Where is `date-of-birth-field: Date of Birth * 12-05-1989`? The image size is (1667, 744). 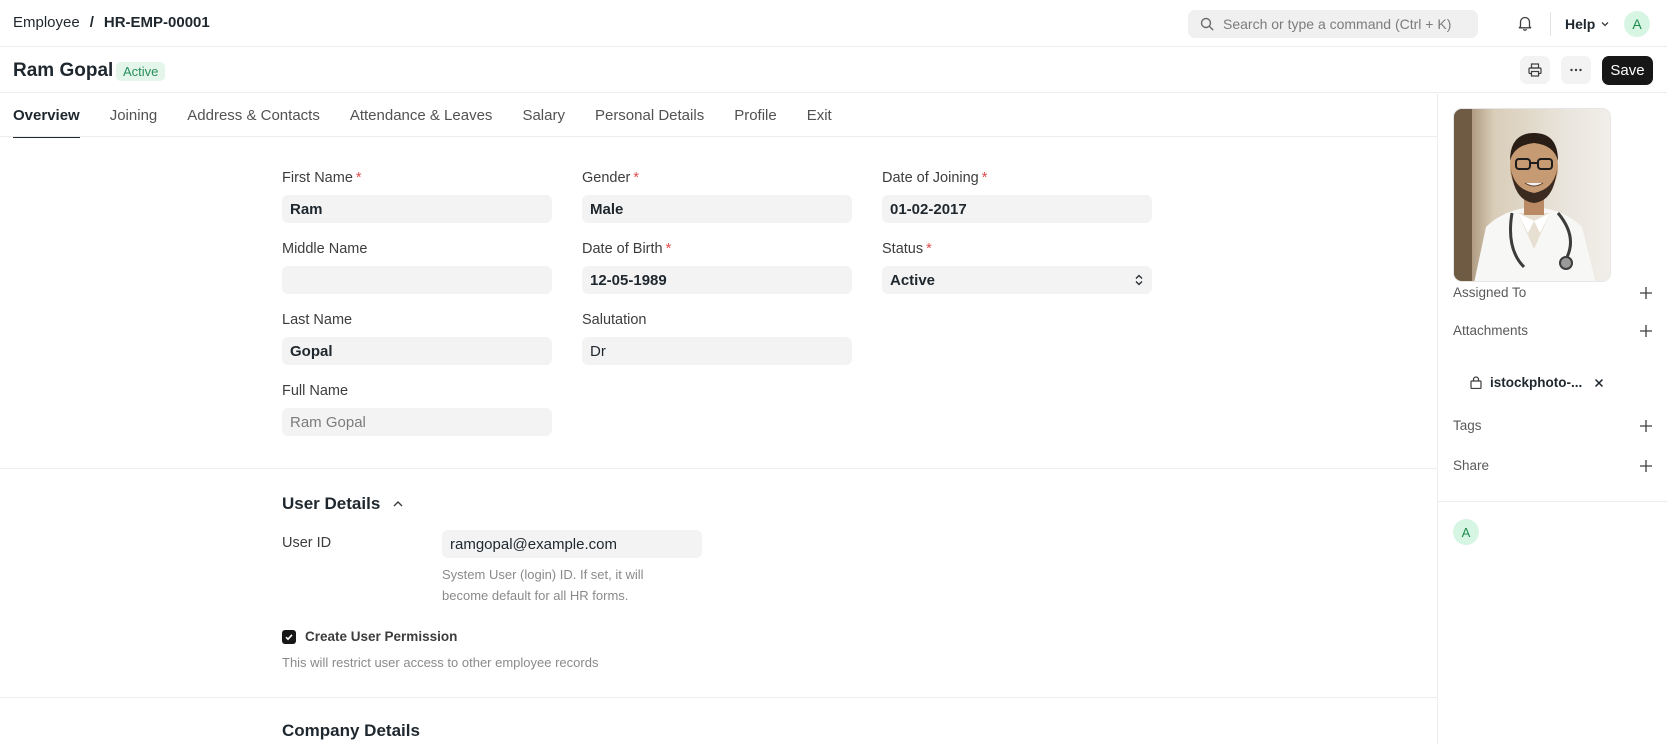 date-of-birth-field: Date of Birth * 12-05-1989 is located at coordinates (717, 267).